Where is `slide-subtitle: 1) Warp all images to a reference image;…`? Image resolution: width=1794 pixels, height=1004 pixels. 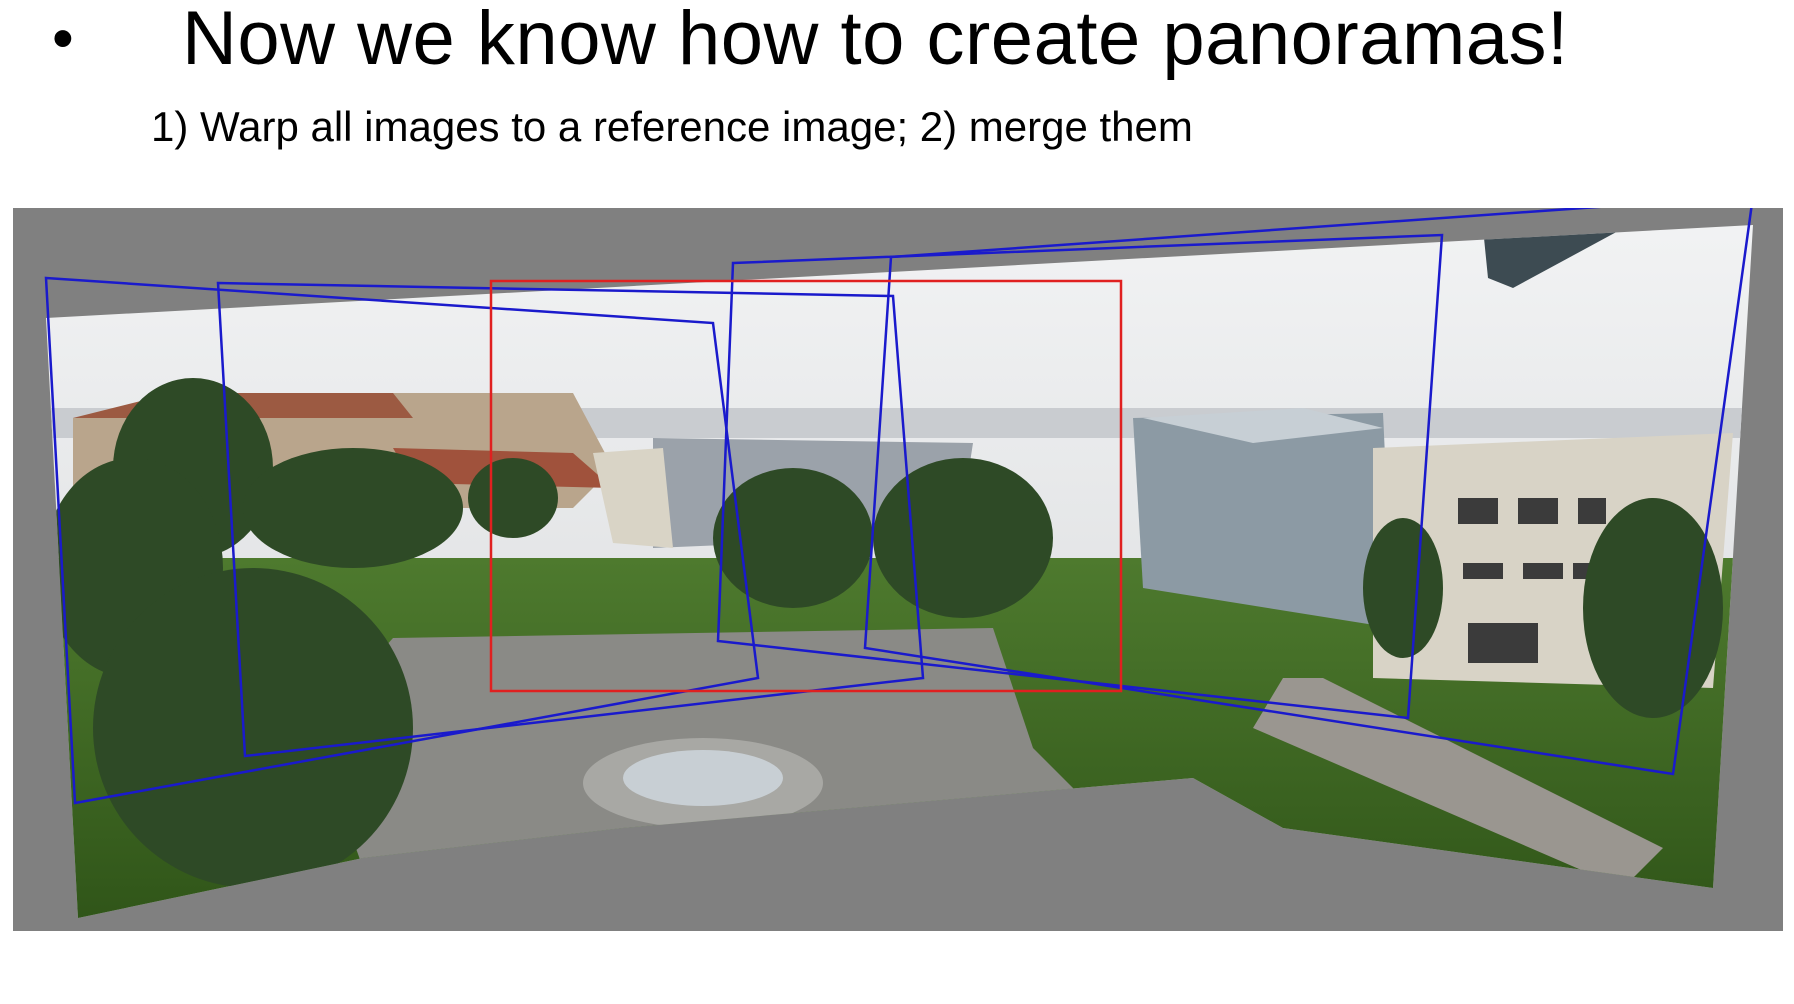 slide-subtitle: 1) Warp all images to a reference image;… is located at coordinates (672, 126).